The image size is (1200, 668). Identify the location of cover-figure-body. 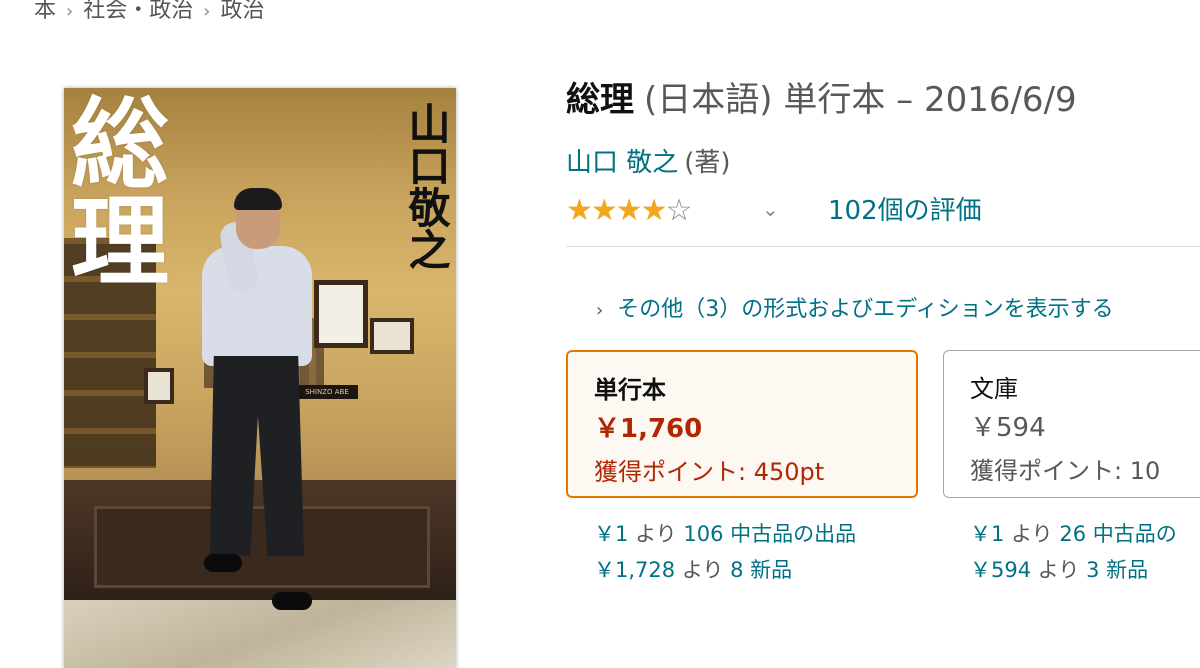
(257, 306).